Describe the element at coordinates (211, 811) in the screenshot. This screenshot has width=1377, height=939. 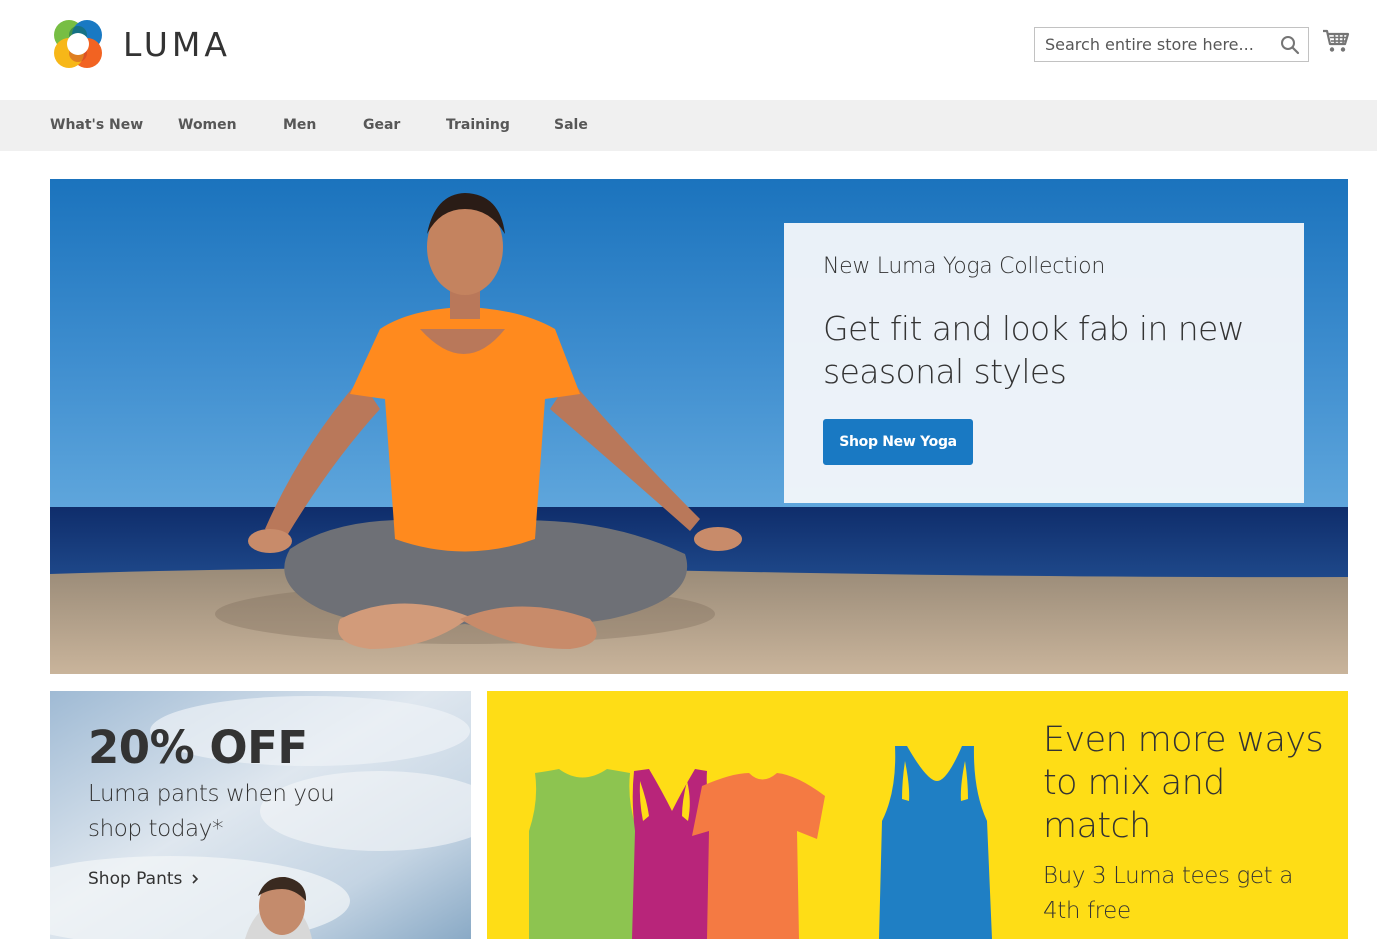
I see `pants-promo-text: Luma pants when you shop today*` at that location.